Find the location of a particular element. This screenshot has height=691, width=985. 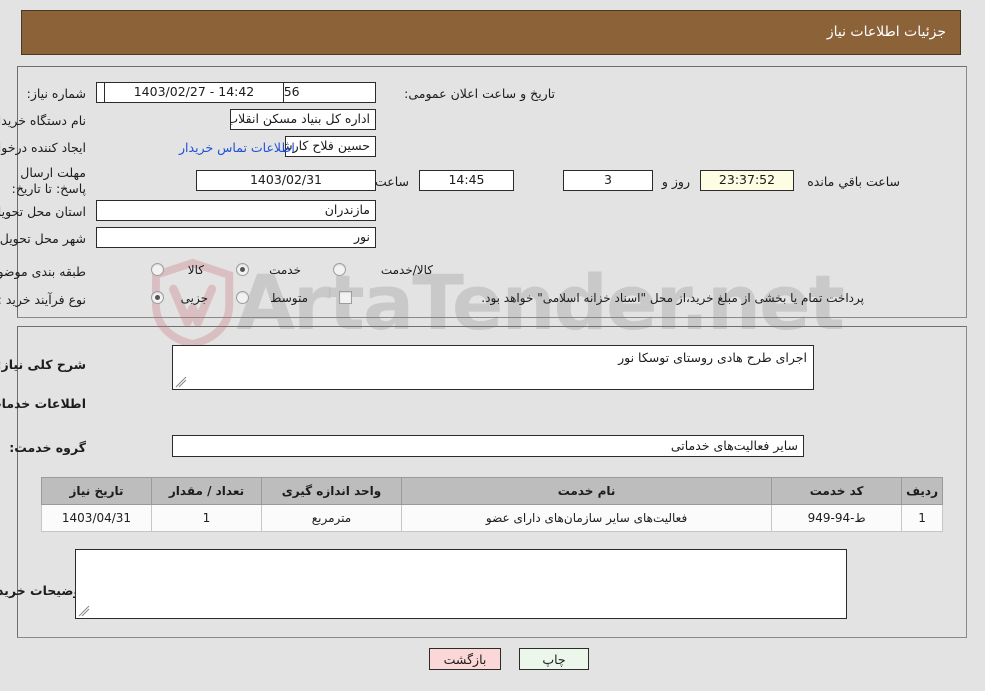

radio-process-motavasset-label: متوسط is located at coordinates (290, 298).